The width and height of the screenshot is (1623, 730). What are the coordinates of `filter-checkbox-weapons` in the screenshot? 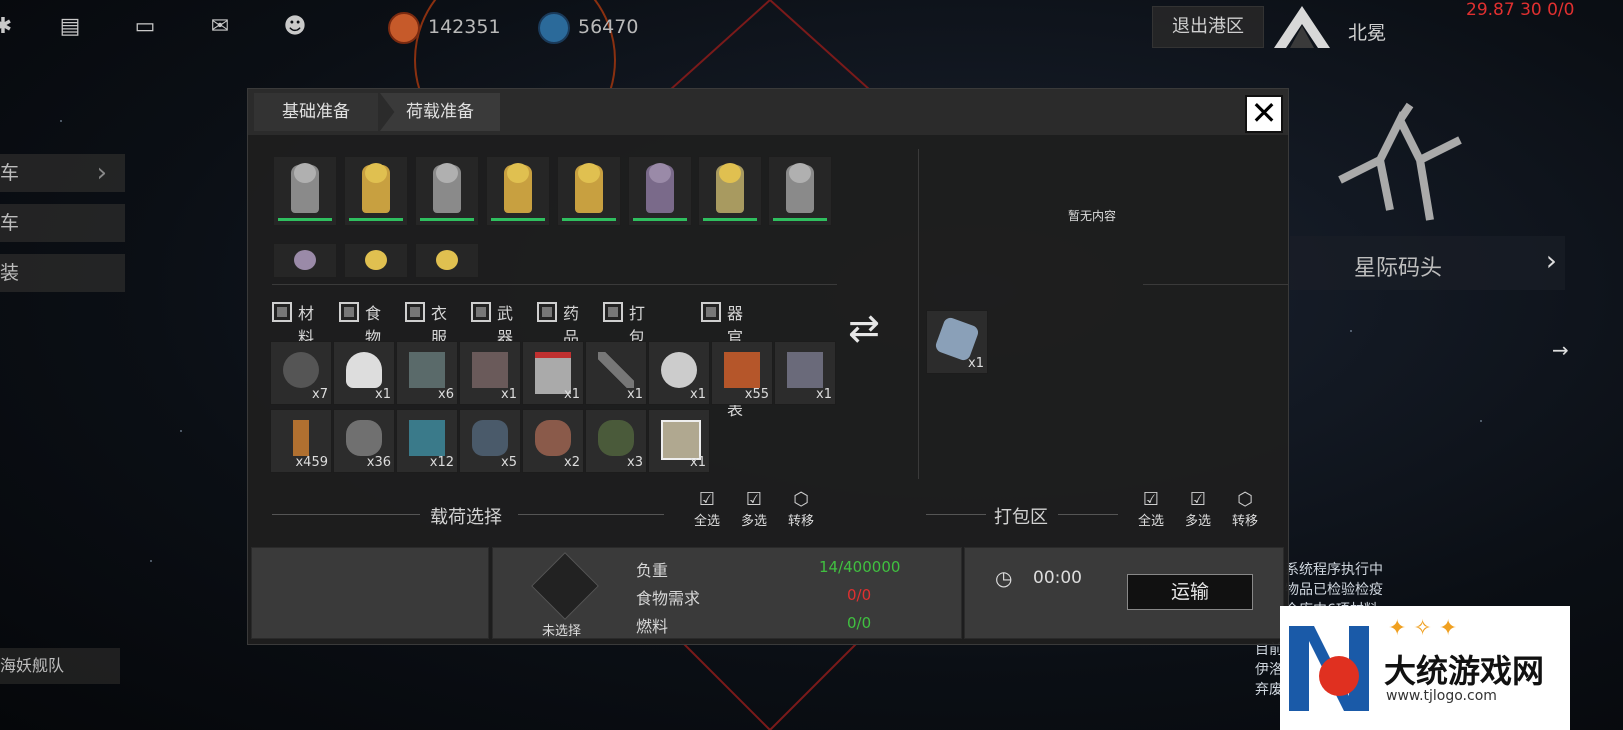 It's located at (481, 312).